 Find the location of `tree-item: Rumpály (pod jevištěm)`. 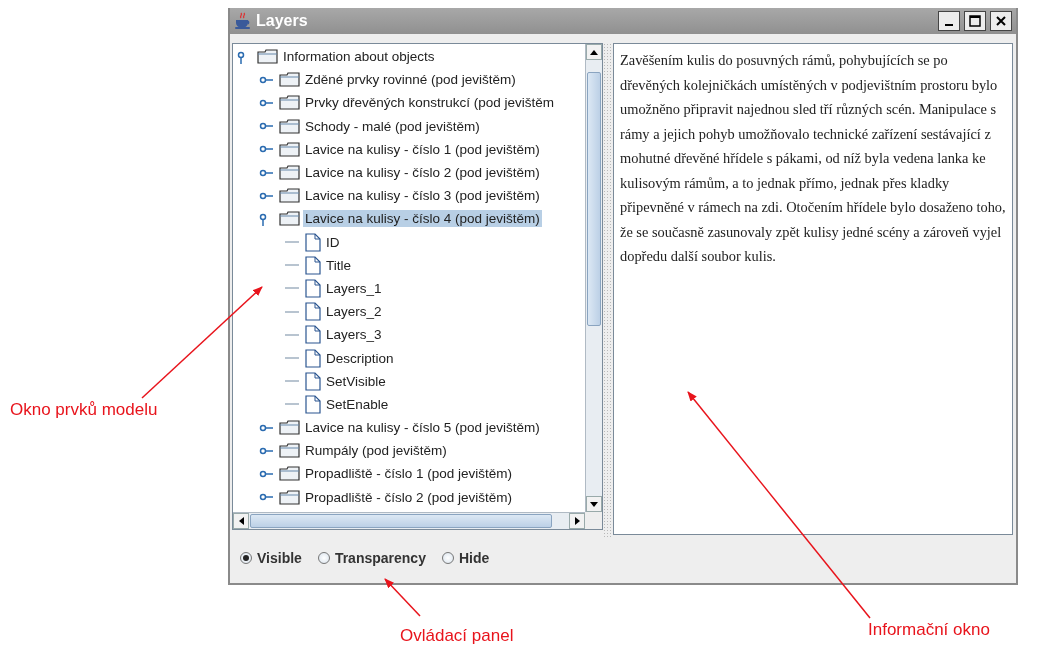

tree-item: Rumpály (pod jevištěm) is located at coordinates (376, 451).